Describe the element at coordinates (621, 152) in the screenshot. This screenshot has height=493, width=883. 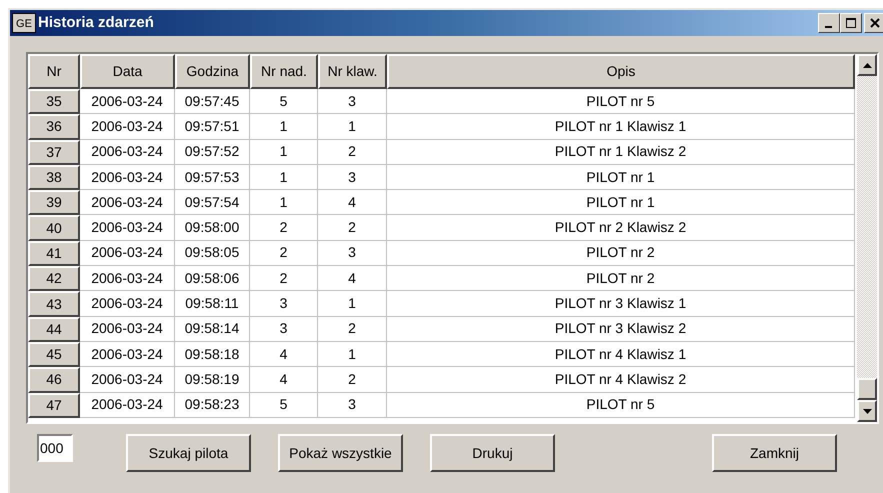
I see `table-cell: PILOT nr 1 Klawisz 2` at that location.